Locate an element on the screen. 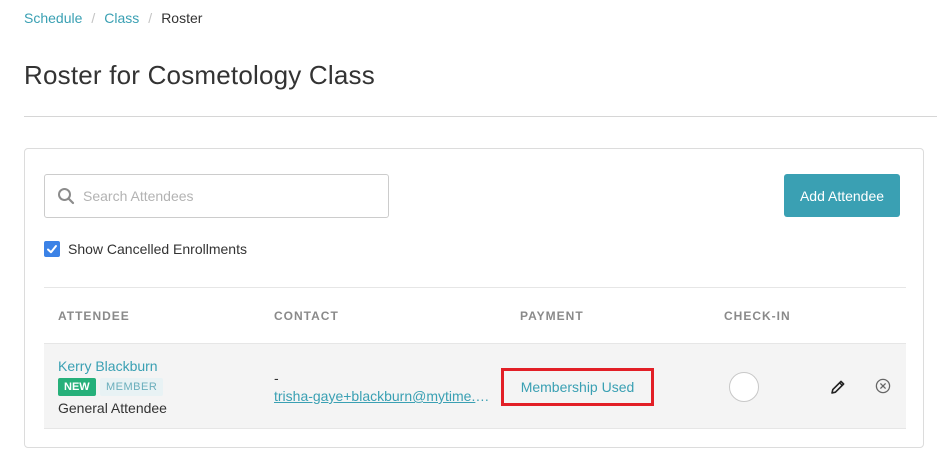 This screenshot has width=937, height=461. new-badge: NEW is located at coordinates (77, 387).